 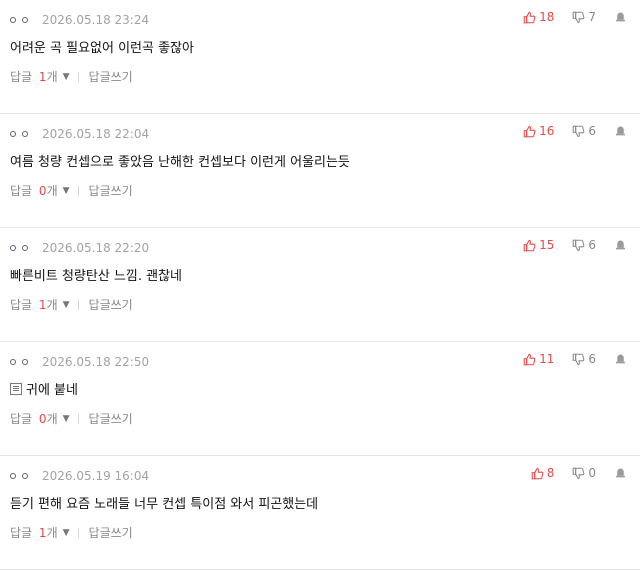 What do you see at coordinates (96, 20) in the screenshot?
I see `comment-timestamp: 2026.05.18 23:24` at bounding box center [96, 20].